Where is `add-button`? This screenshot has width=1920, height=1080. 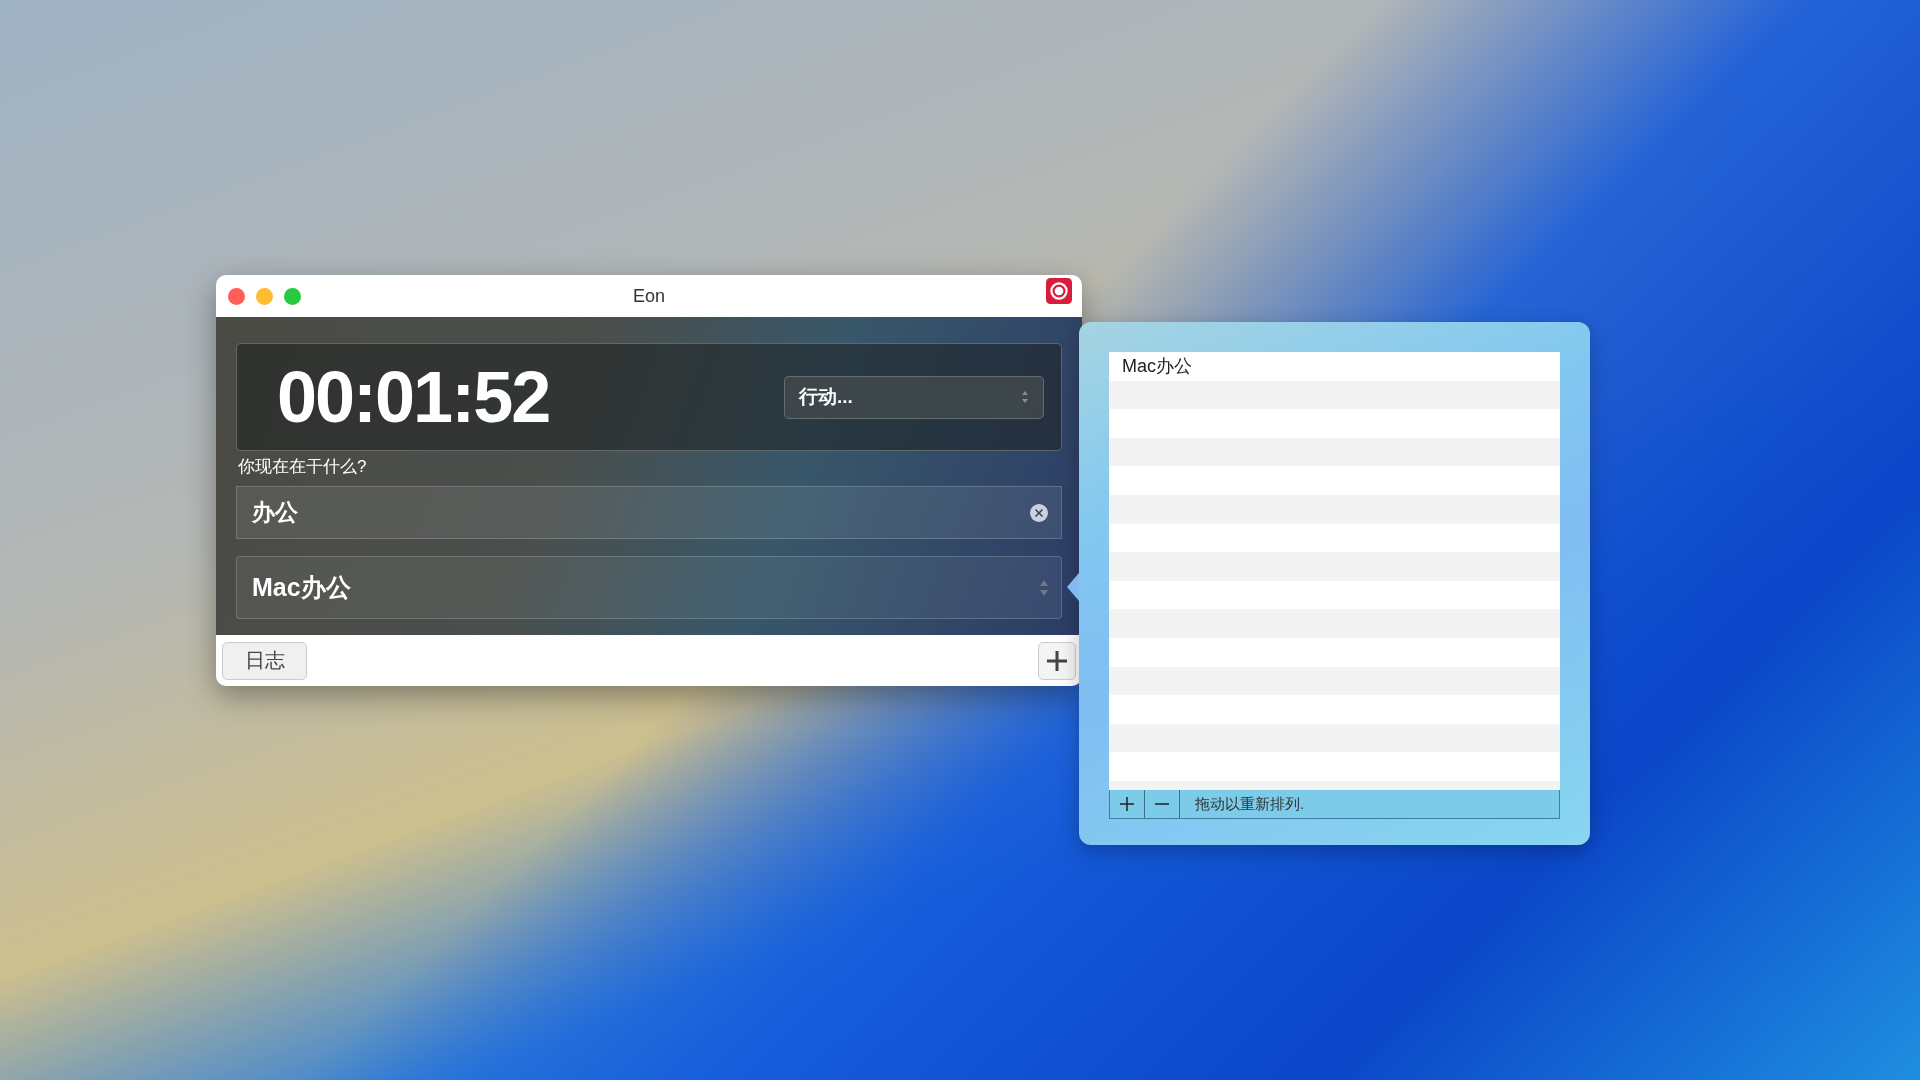 add-button is located at coordinates (1057, 660).